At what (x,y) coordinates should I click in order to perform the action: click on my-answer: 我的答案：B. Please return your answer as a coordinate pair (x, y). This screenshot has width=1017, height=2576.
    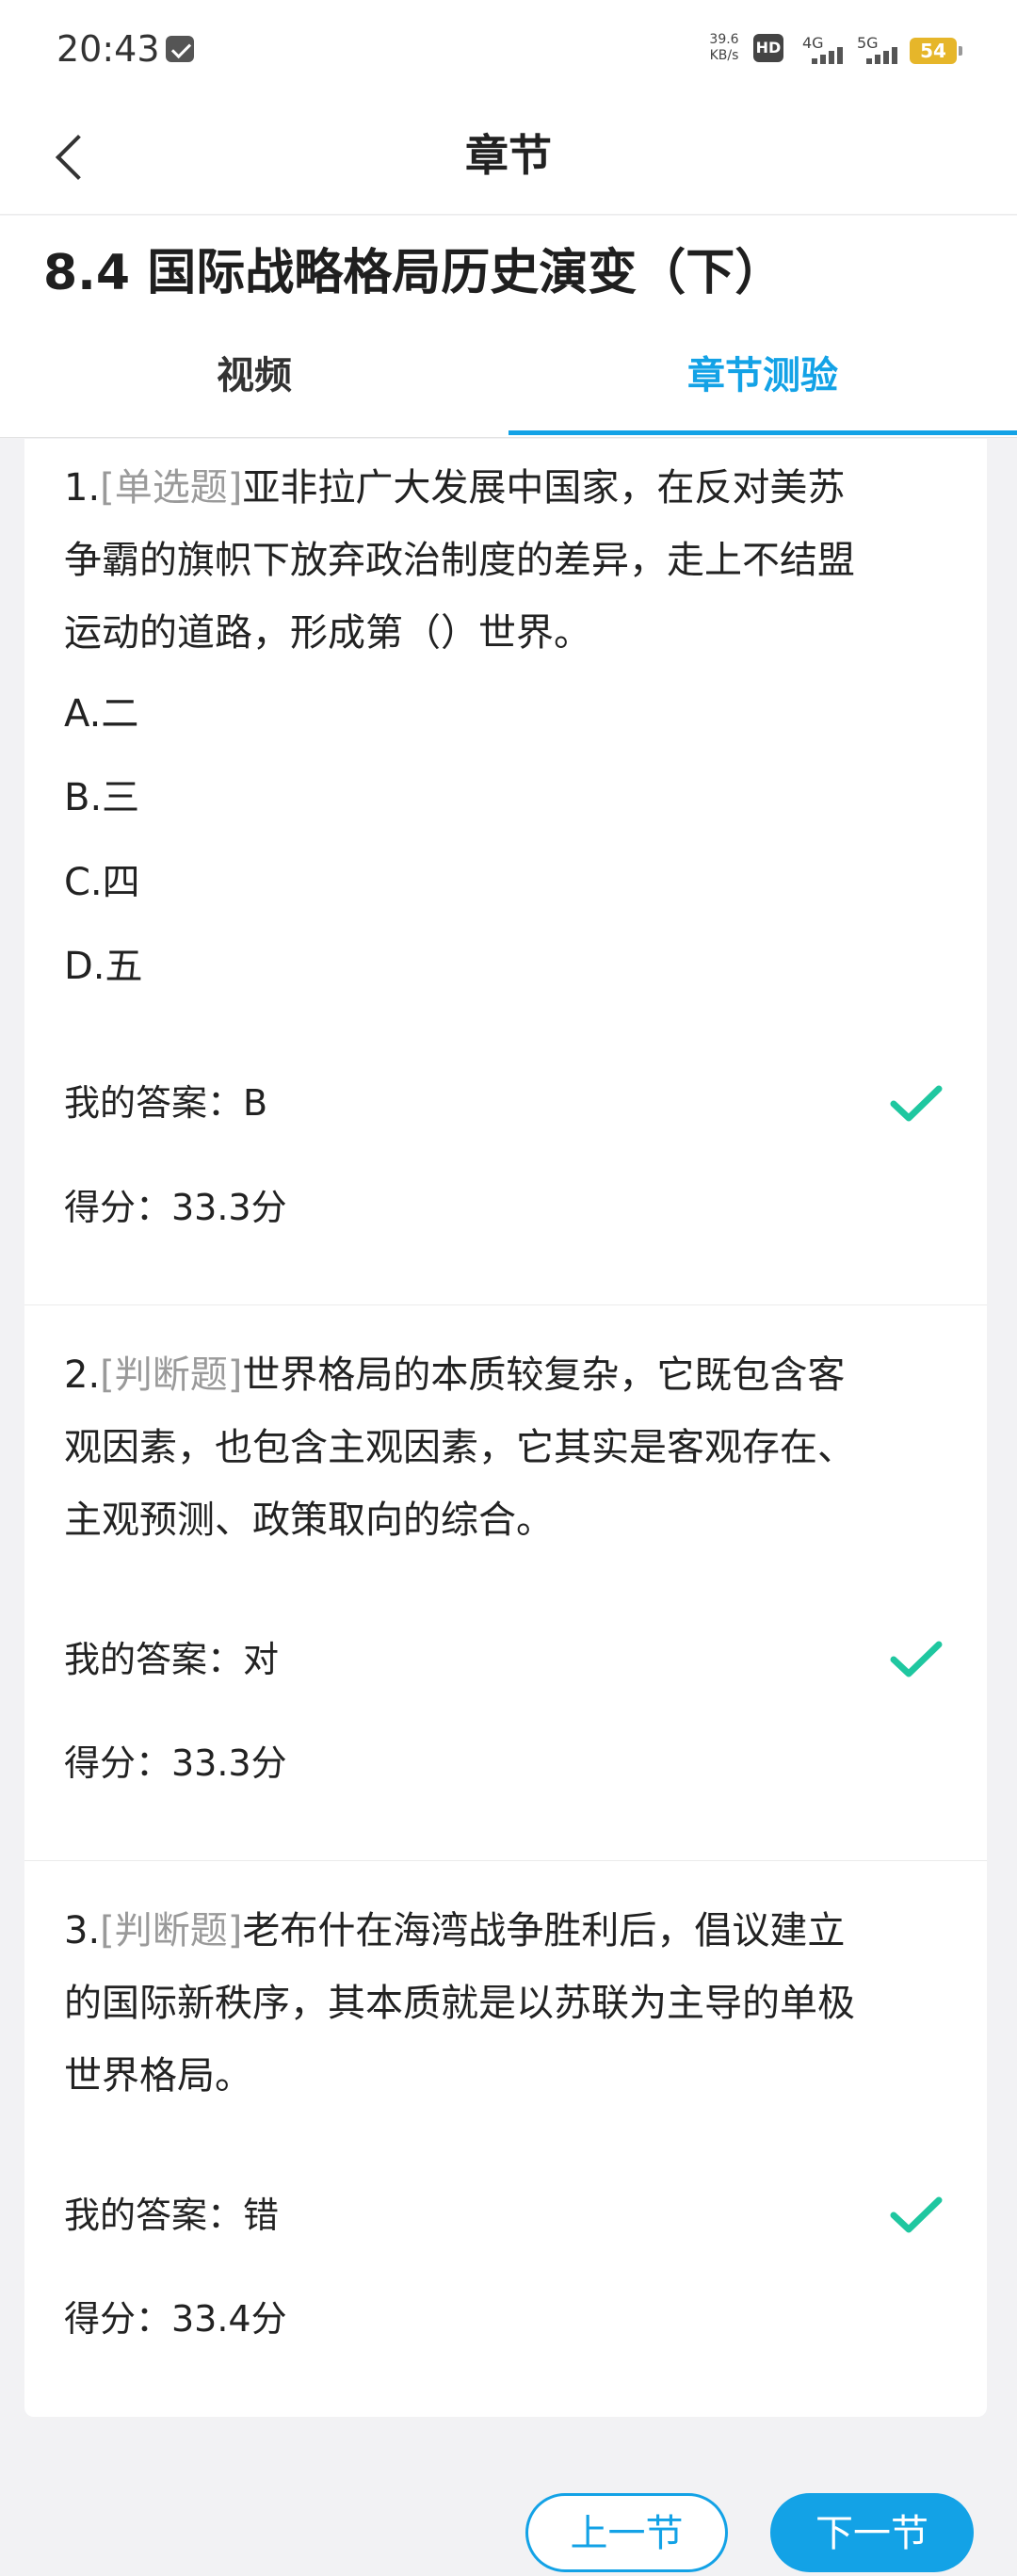
    Looking at the image, I should click on (166, 1103).